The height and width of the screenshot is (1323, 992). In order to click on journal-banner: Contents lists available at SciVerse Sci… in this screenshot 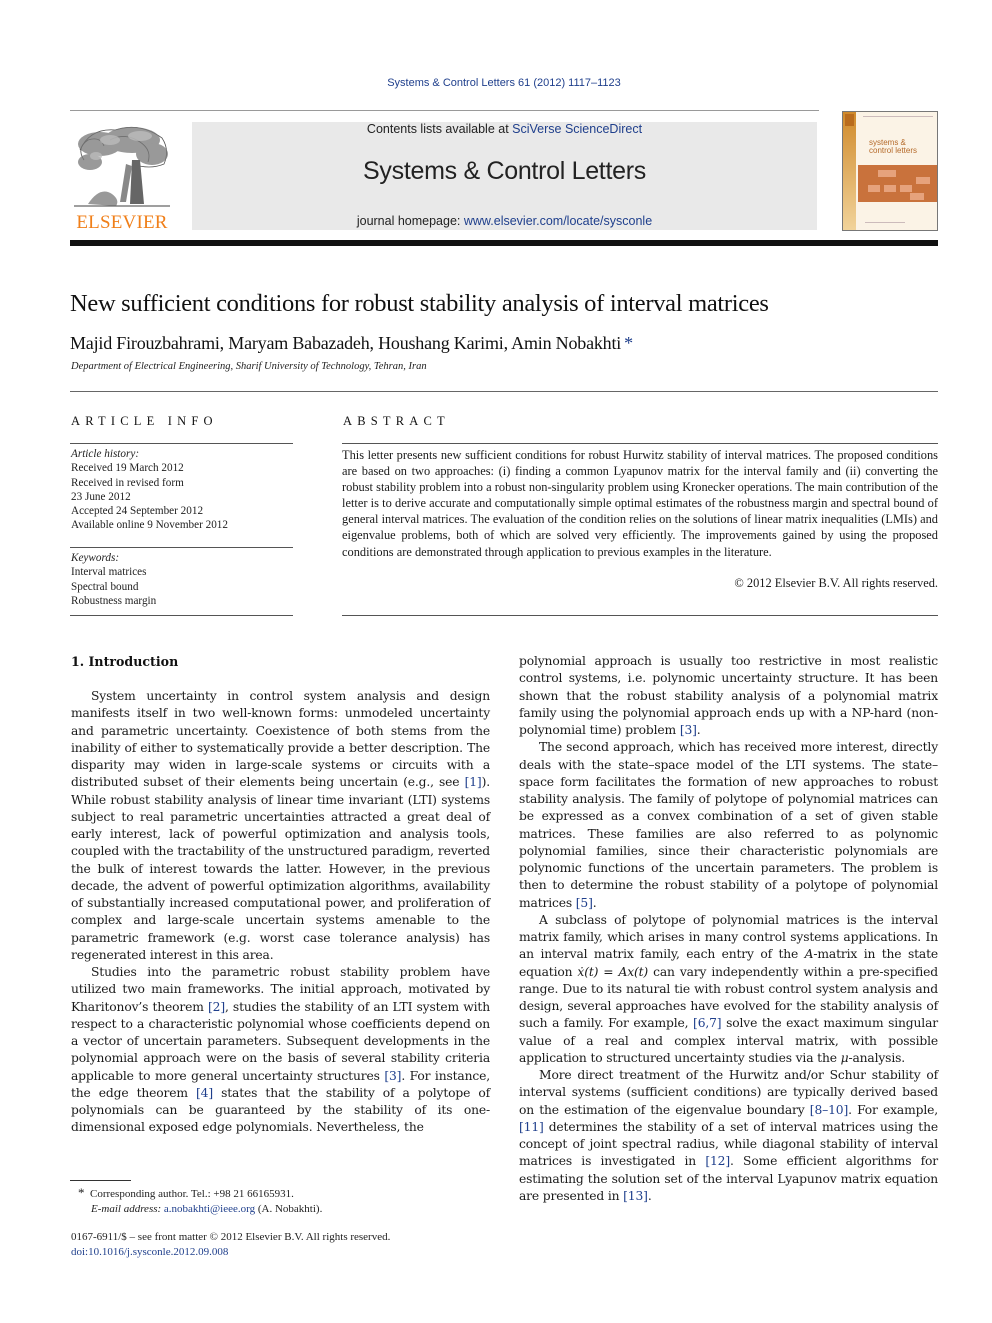, I will do `click(504, 176)`.